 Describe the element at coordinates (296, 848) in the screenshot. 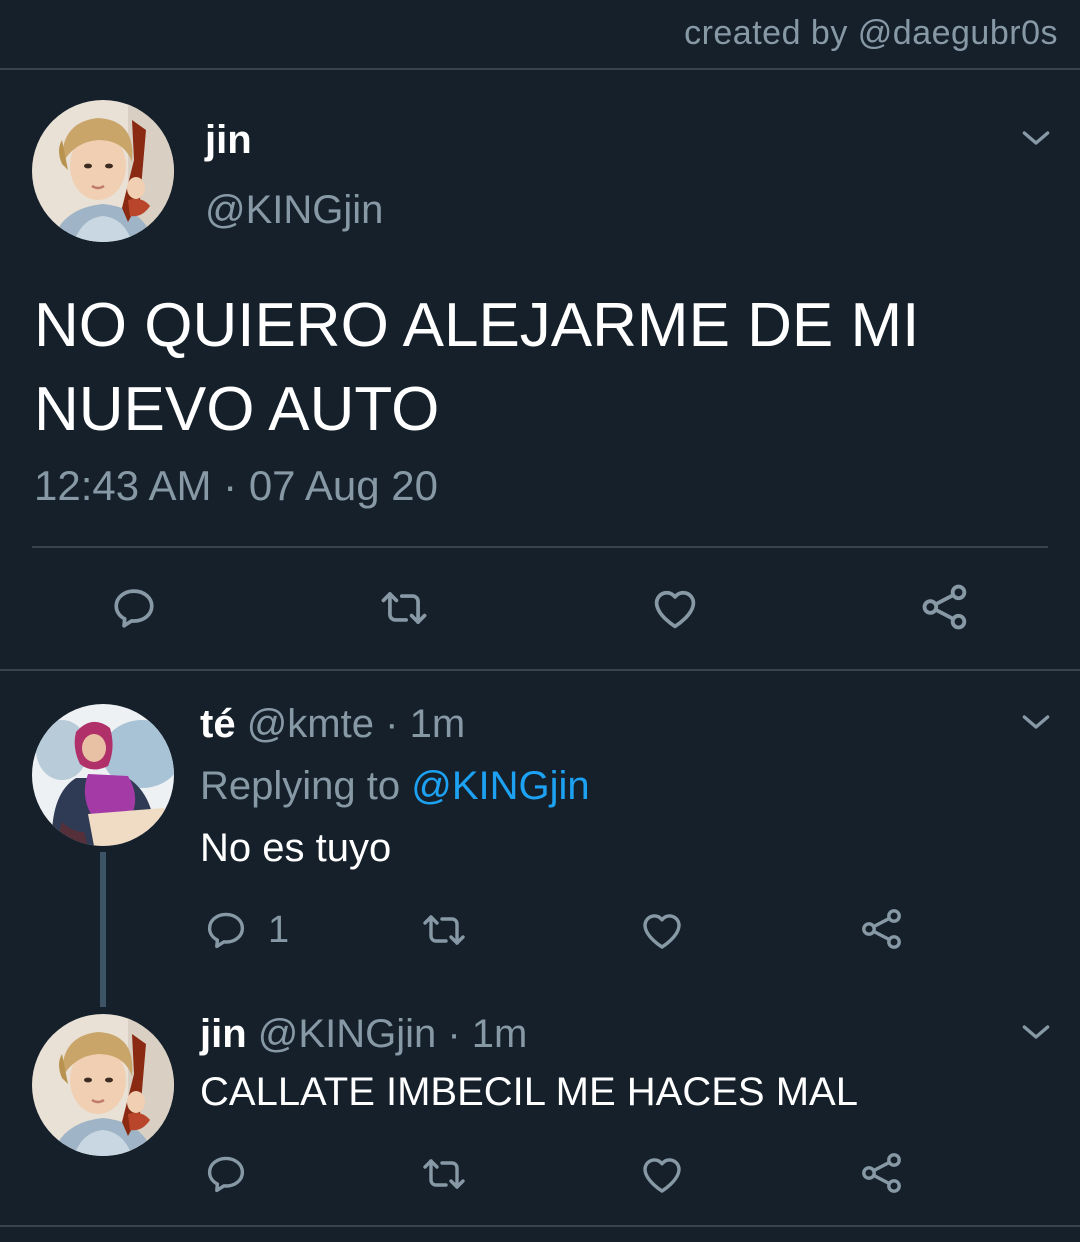

I see `tweet-text: No es tuyo` at that location.